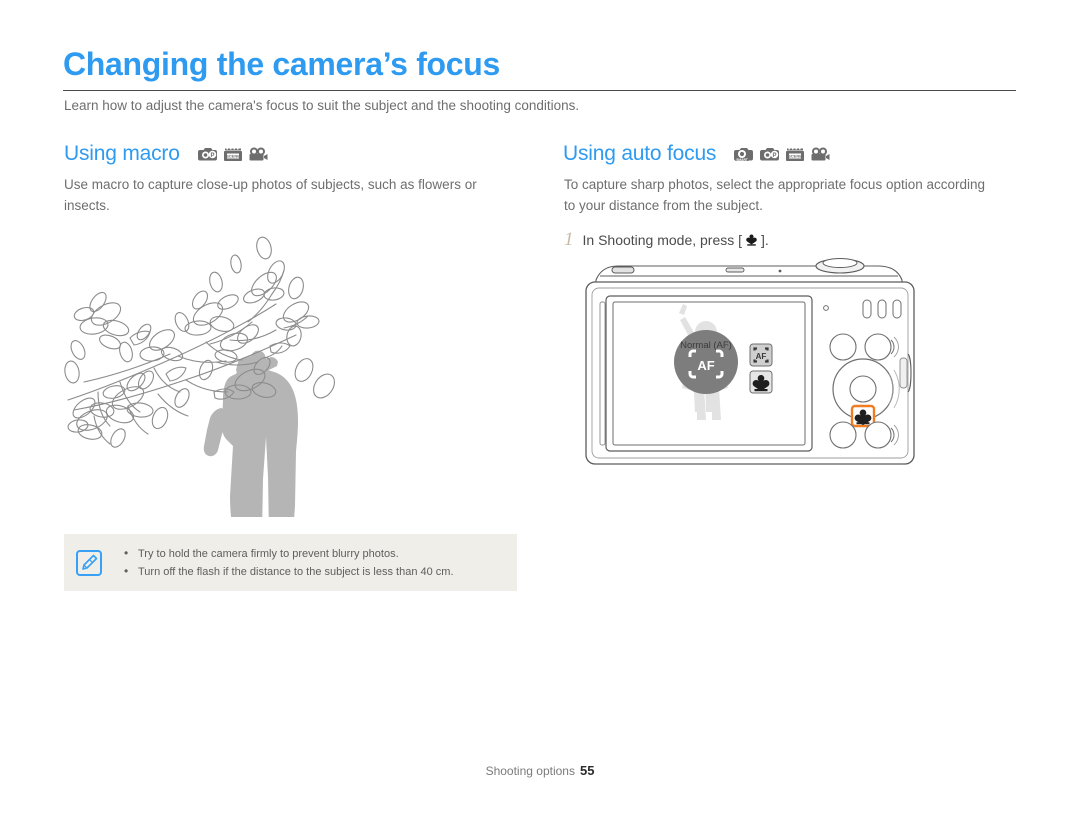 This screenshot has width=1080, height=815. What do you see at coordinates (199, 376) in the screenshot?
I see `macro-scene-illustration` at bounding box center [199, 376].